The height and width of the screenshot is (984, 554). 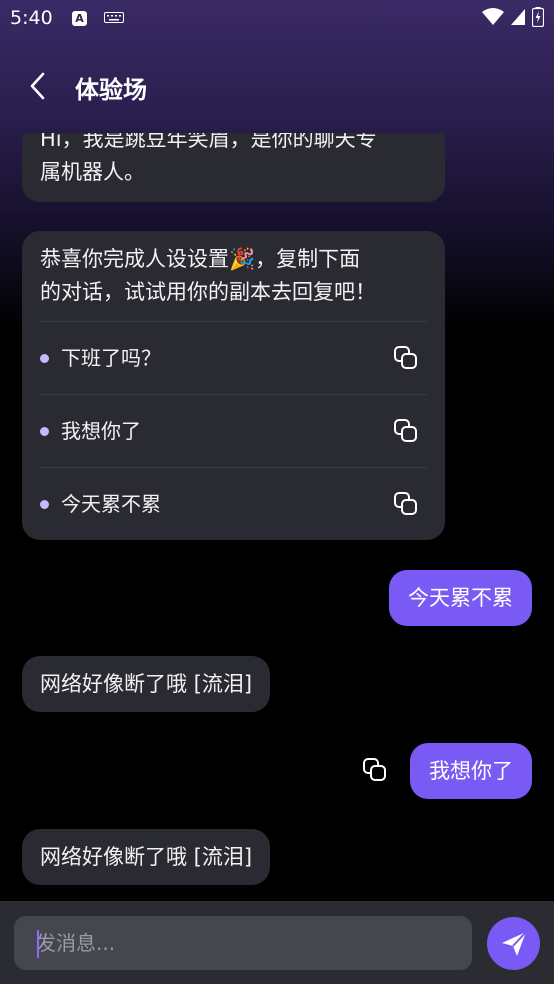 What do you see at coordinates (111, 90) in the screenshot?
I see `page-title: 体验场` at bounding box center [111, 90].